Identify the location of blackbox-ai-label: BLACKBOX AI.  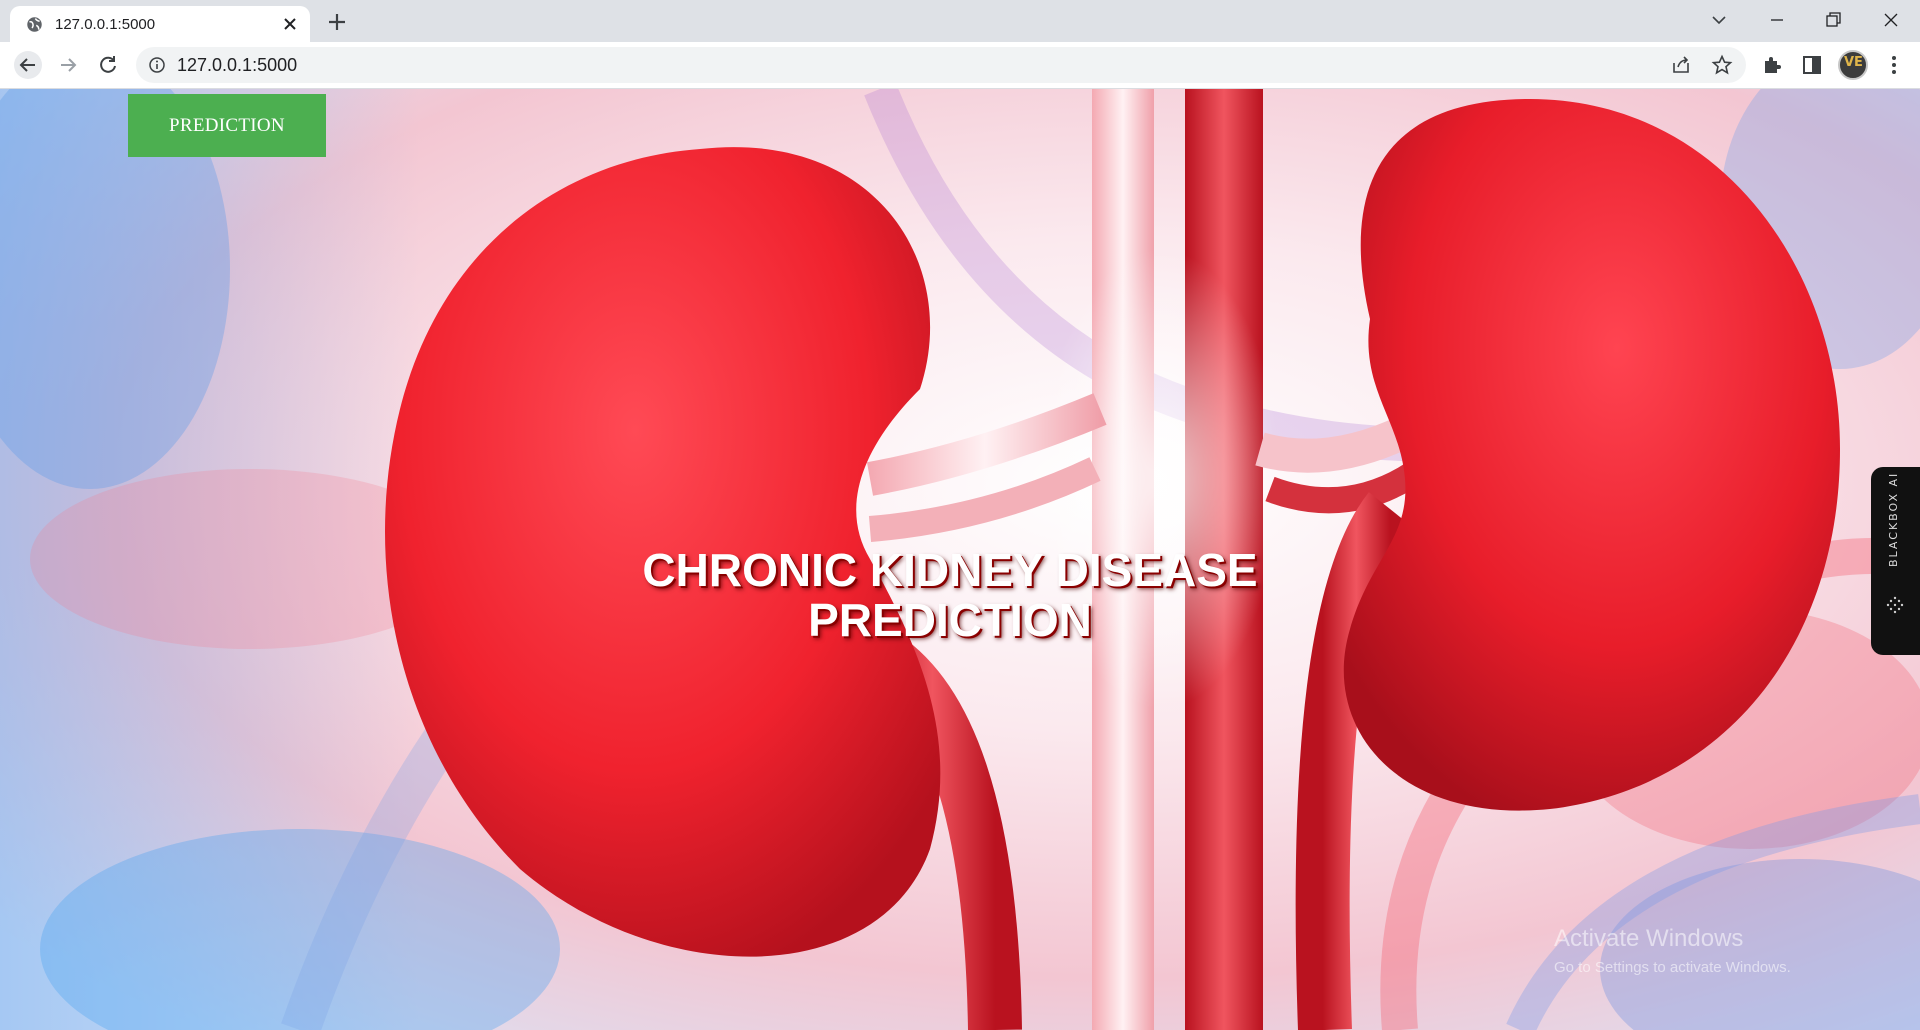
(1893, 519).